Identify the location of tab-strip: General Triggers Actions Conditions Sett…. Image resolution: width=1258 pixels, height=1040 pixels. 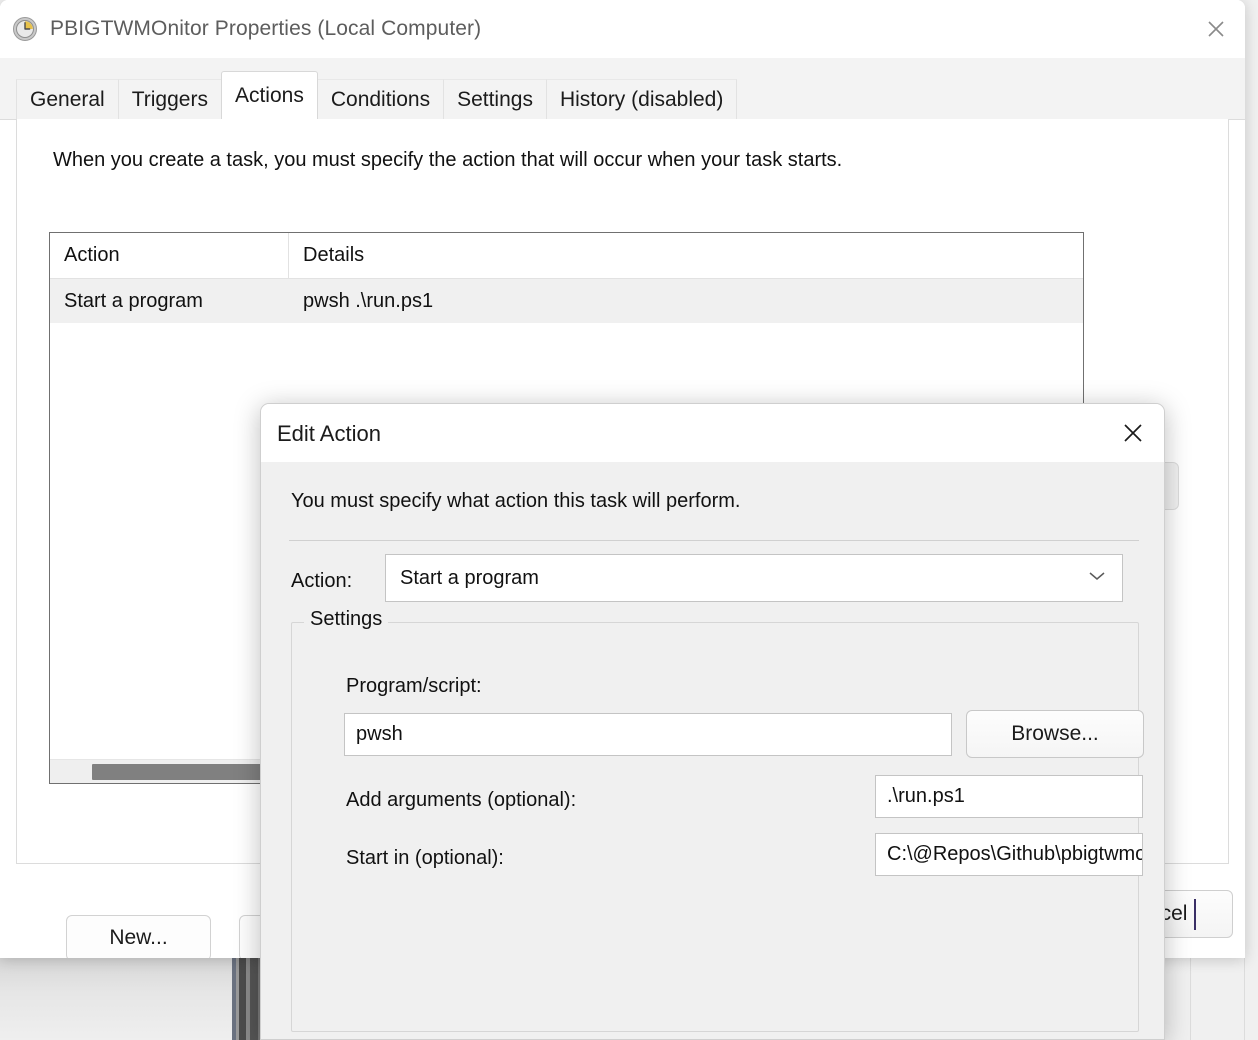
(622, 89).